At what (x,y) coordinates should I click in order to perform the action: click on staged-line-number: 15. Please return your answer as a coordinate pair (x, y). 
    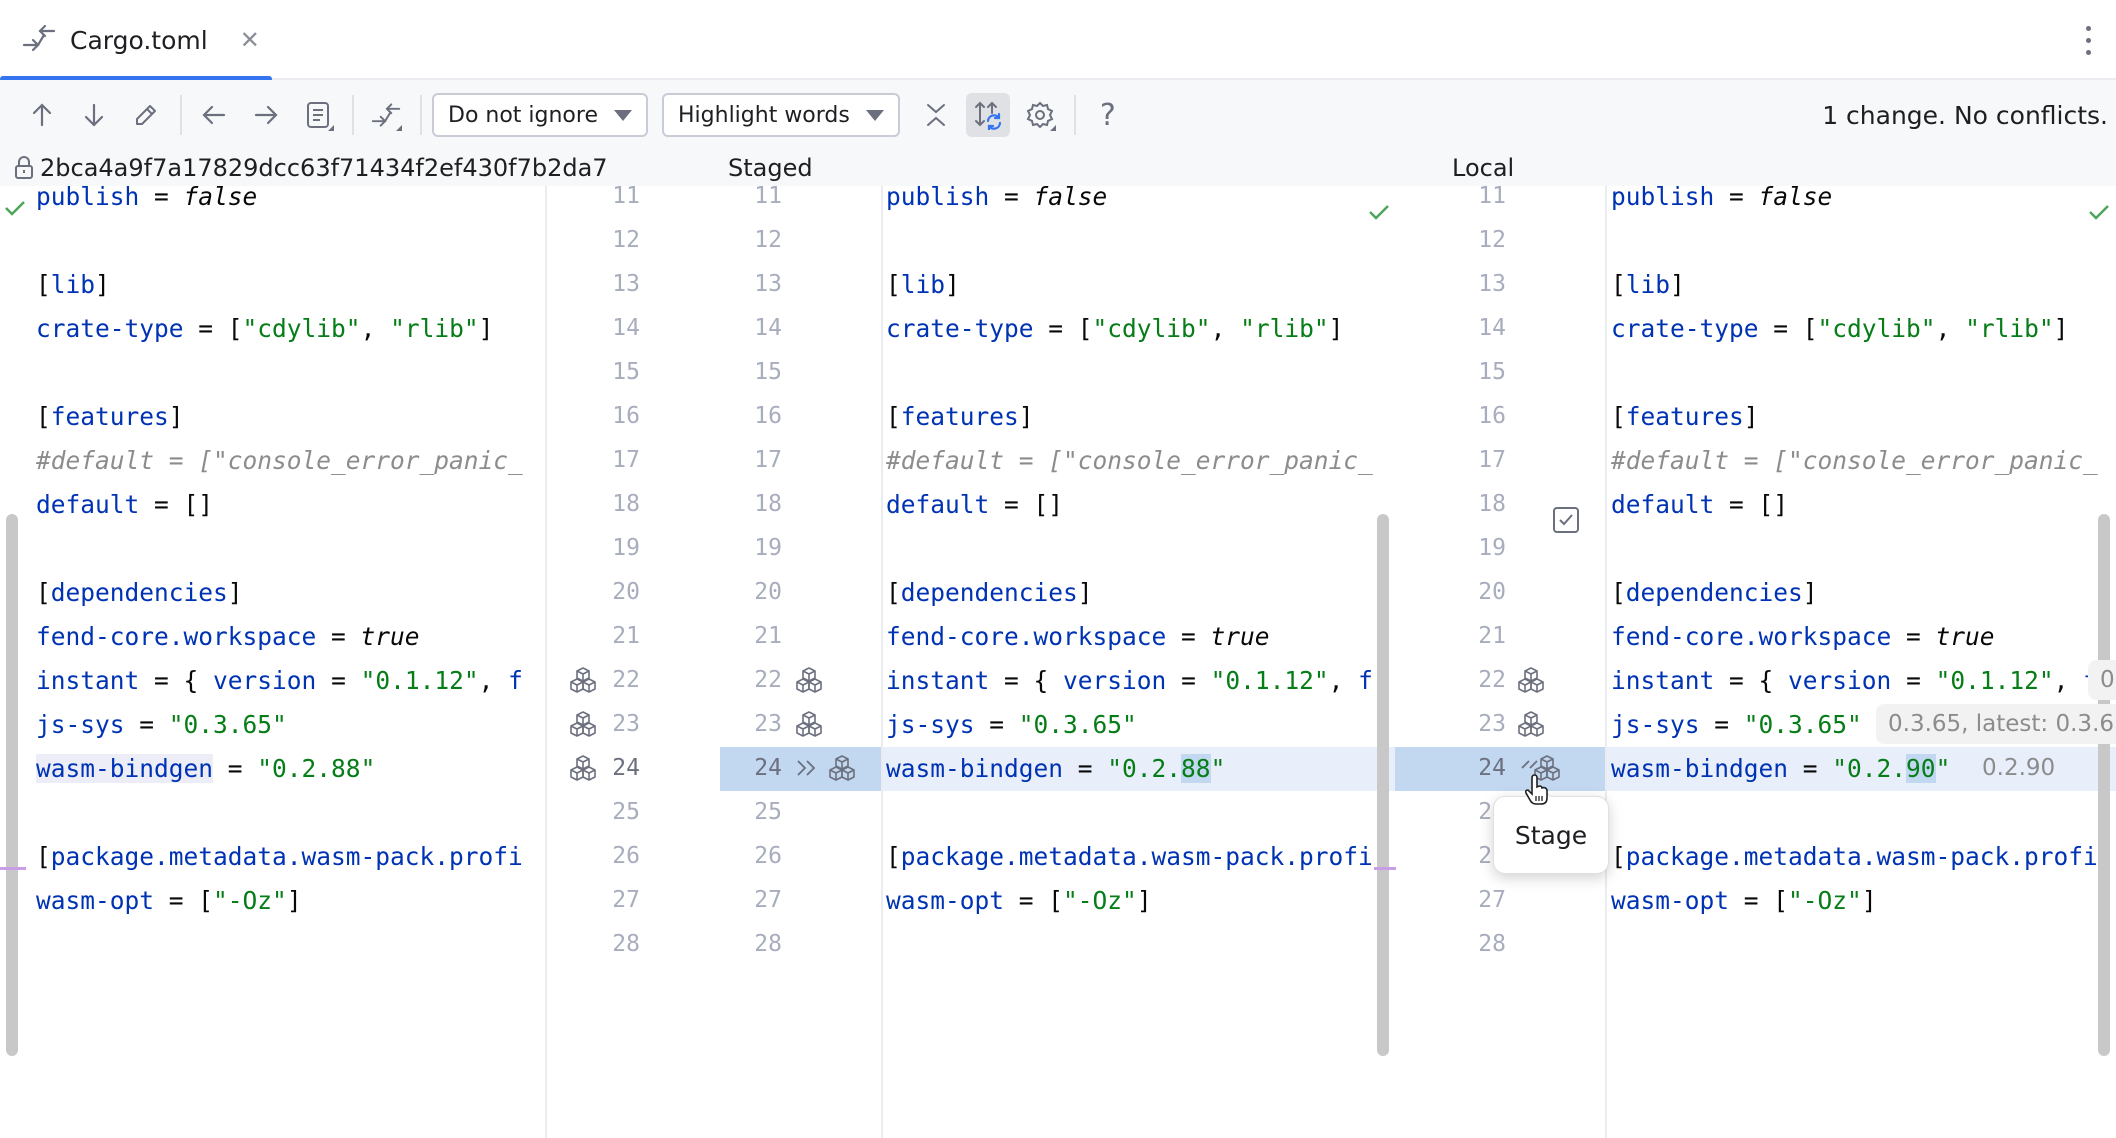
    Looking at the image, I should click on (768, 372).